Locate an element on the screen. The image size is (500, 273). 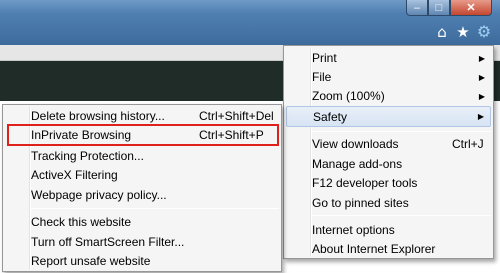
minimize-button: – is located at coordinates (417, 8).